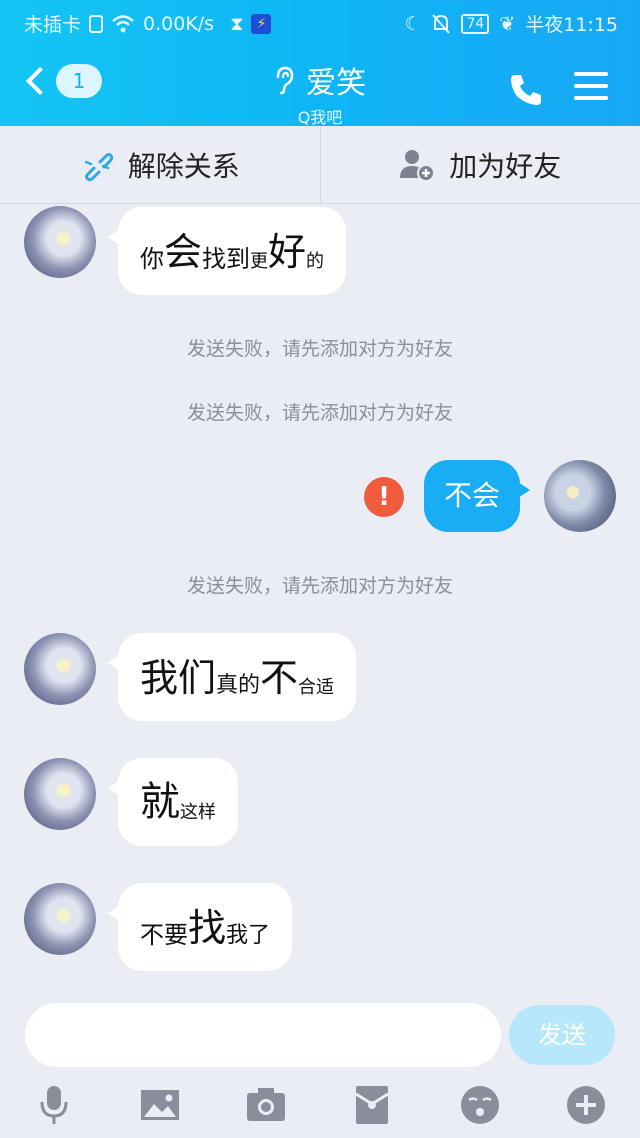 This screenshot has width=640, height=1138. What do you see at coordinates (179, 23) in the screenshot?
I see `network-speed: 0.00K/s` at bounding box center [179, 23].